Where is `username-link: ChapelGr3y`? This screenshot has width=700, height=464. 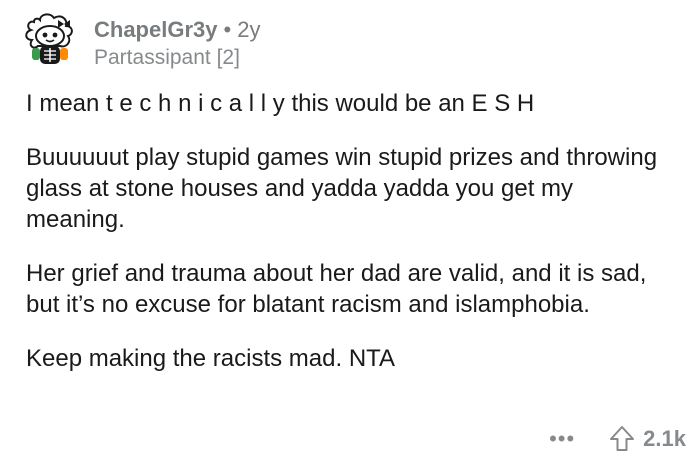
username-link: ChapelGr3y is located at coordinates (156, 29).